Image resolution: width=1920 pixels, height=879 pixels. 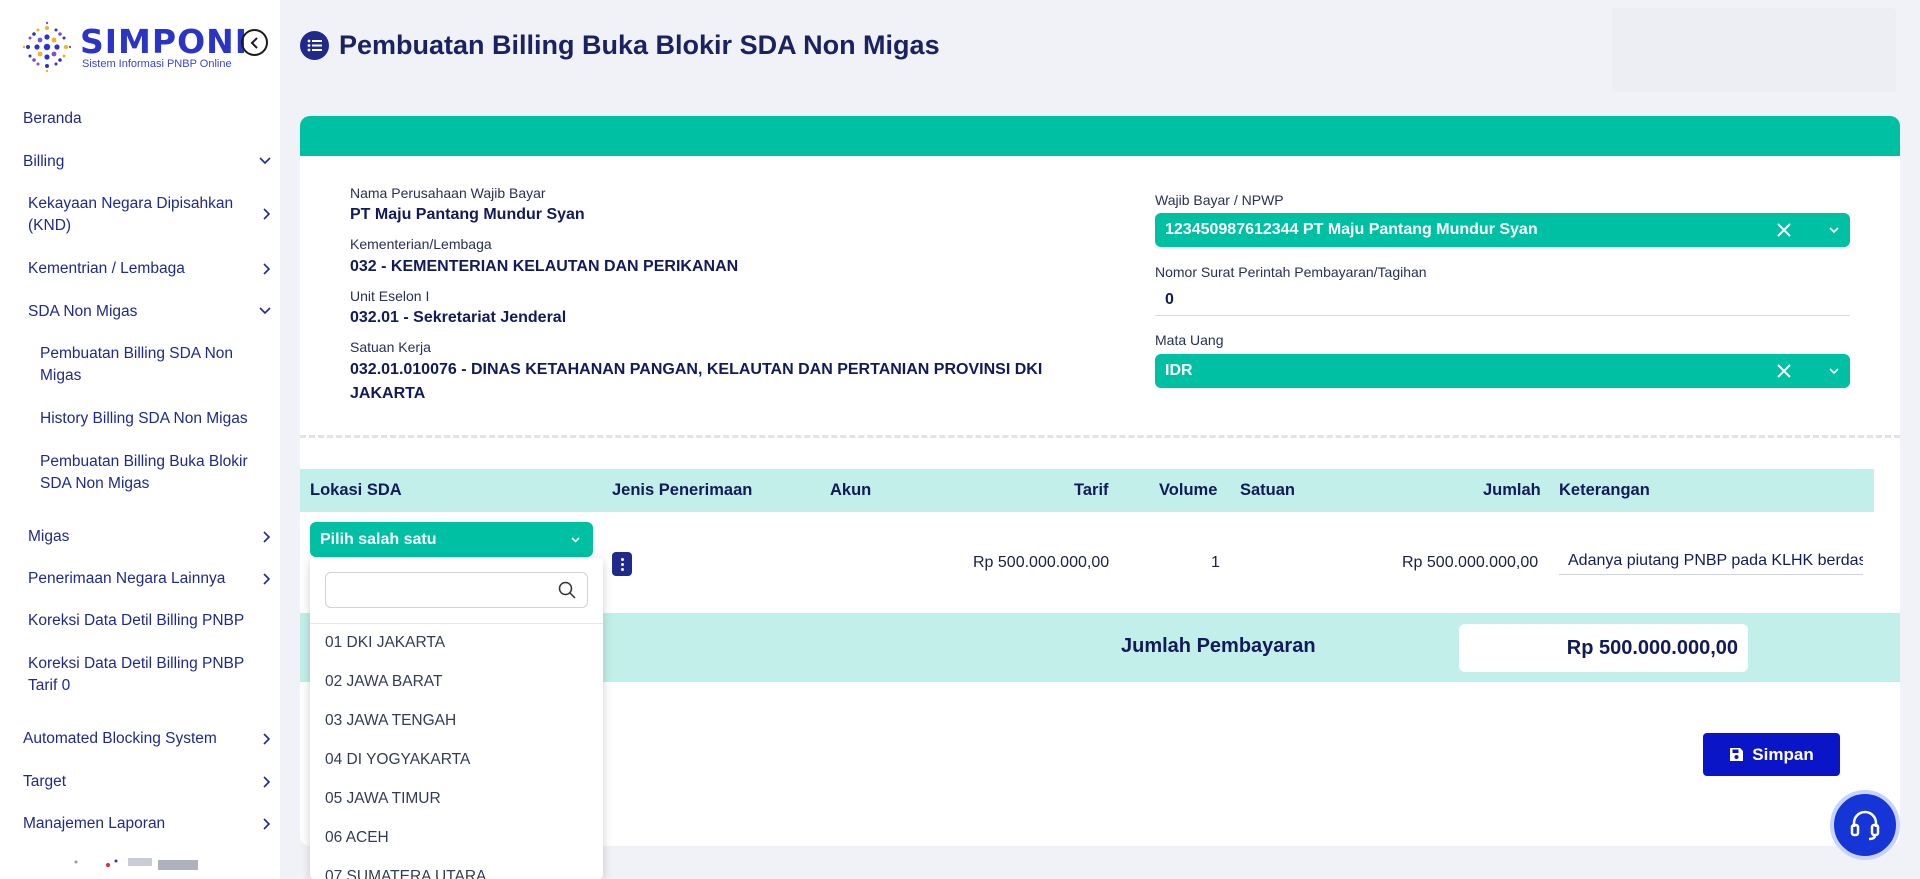 I want to click on col-lokasi-sda: Lokasi SDA, so click(x=356, y=490).